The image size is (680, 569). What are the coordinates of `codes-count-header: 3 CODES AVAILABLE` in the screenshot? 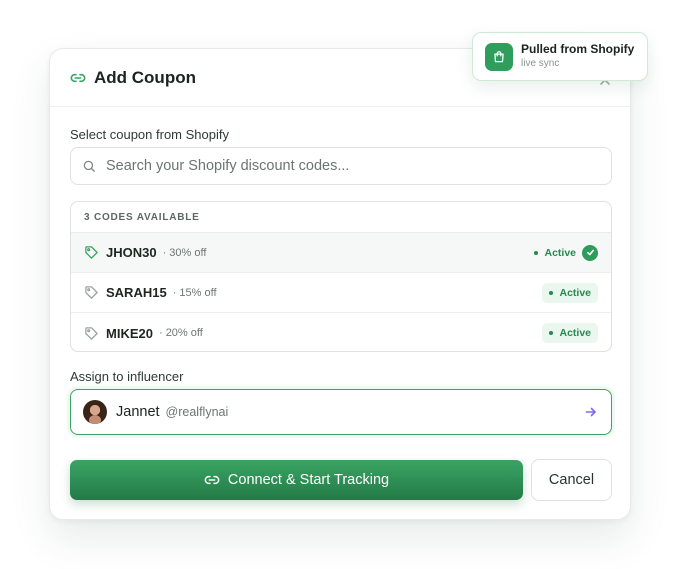 It's located at (341, 217).